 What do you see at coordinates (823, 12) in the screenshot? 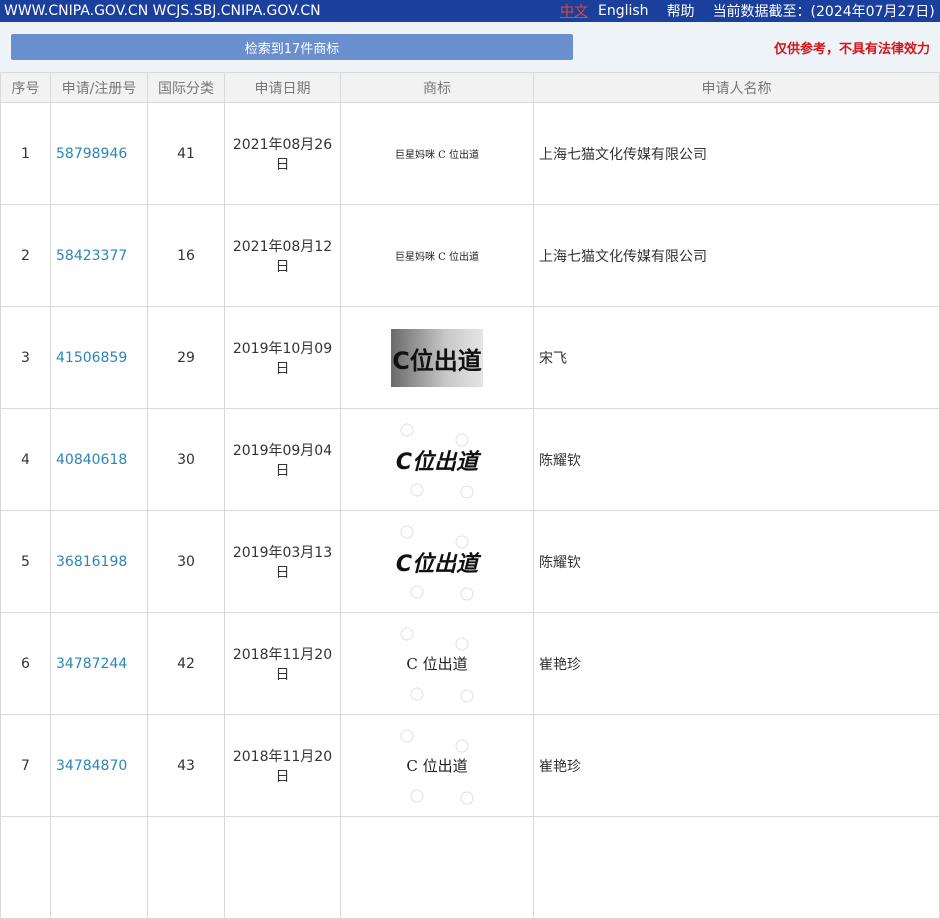
I see `data-date: 当前数据截至：(2024年07月27日)` at bounding box center [823, 12].